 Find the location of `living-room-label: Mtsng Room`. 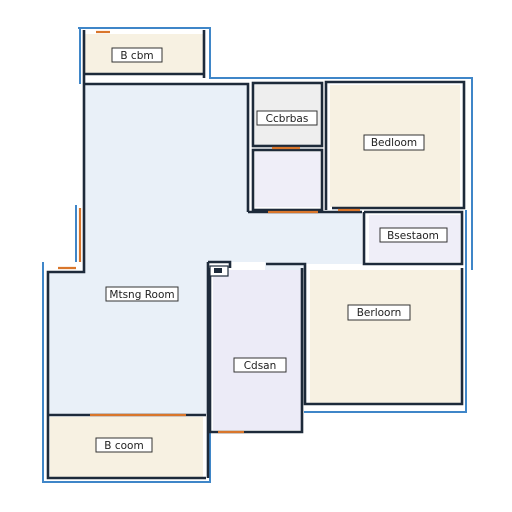

living-room-label: Mtsng Room is located at coordinates (141, 295).